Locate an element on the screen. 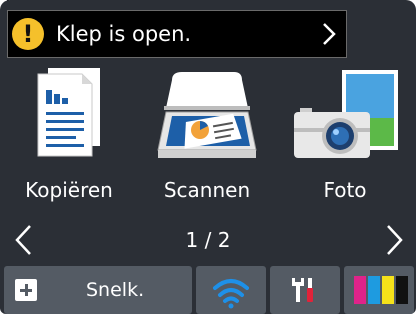 This screenshot has height=314, width=416. scan-icon is located at coordinates (207, 115).